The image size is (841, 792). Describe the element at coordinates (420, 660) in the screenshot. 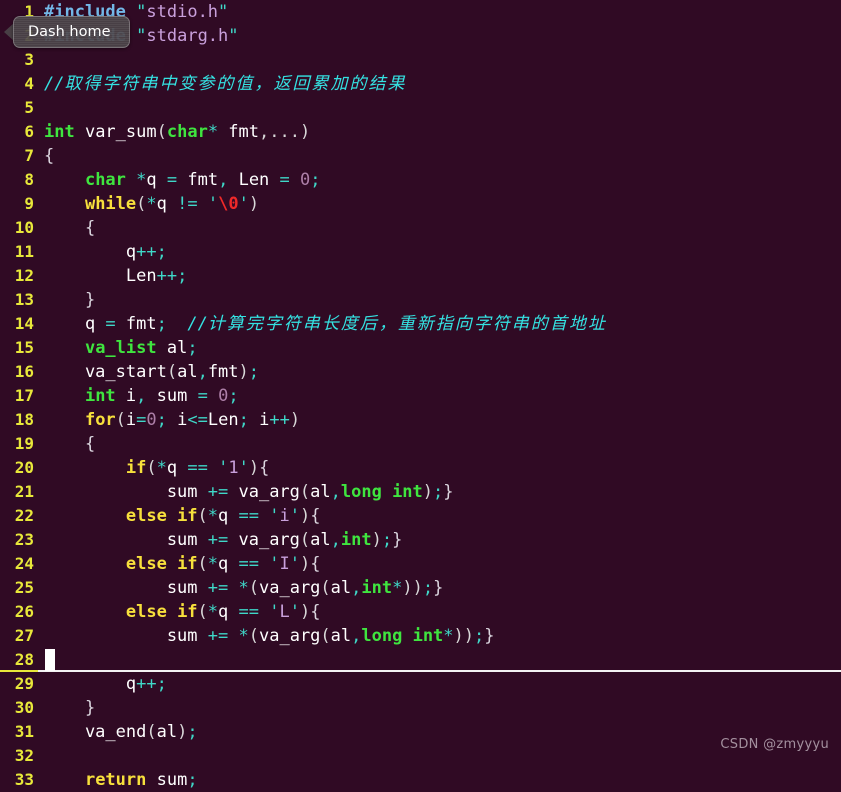

I see `code-line: 28` at that location.